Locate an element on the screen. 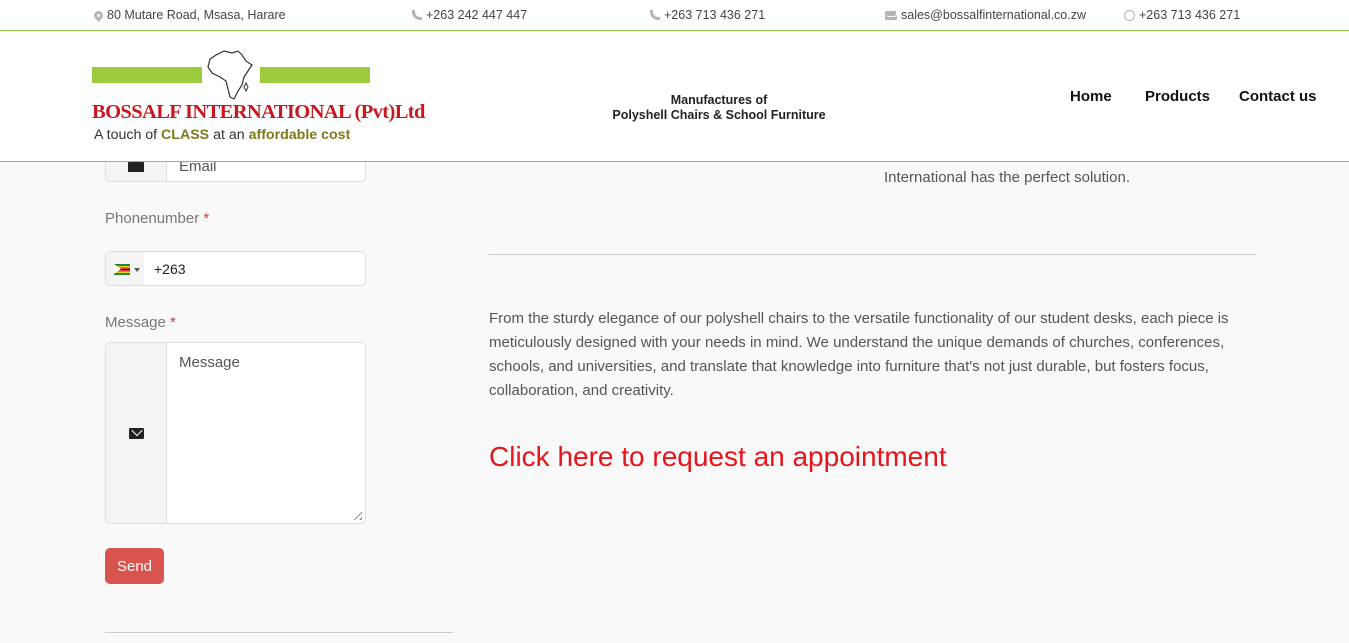 The image size is (1349, 643). message-placeholder: Message is located at coordinates (209, 362).